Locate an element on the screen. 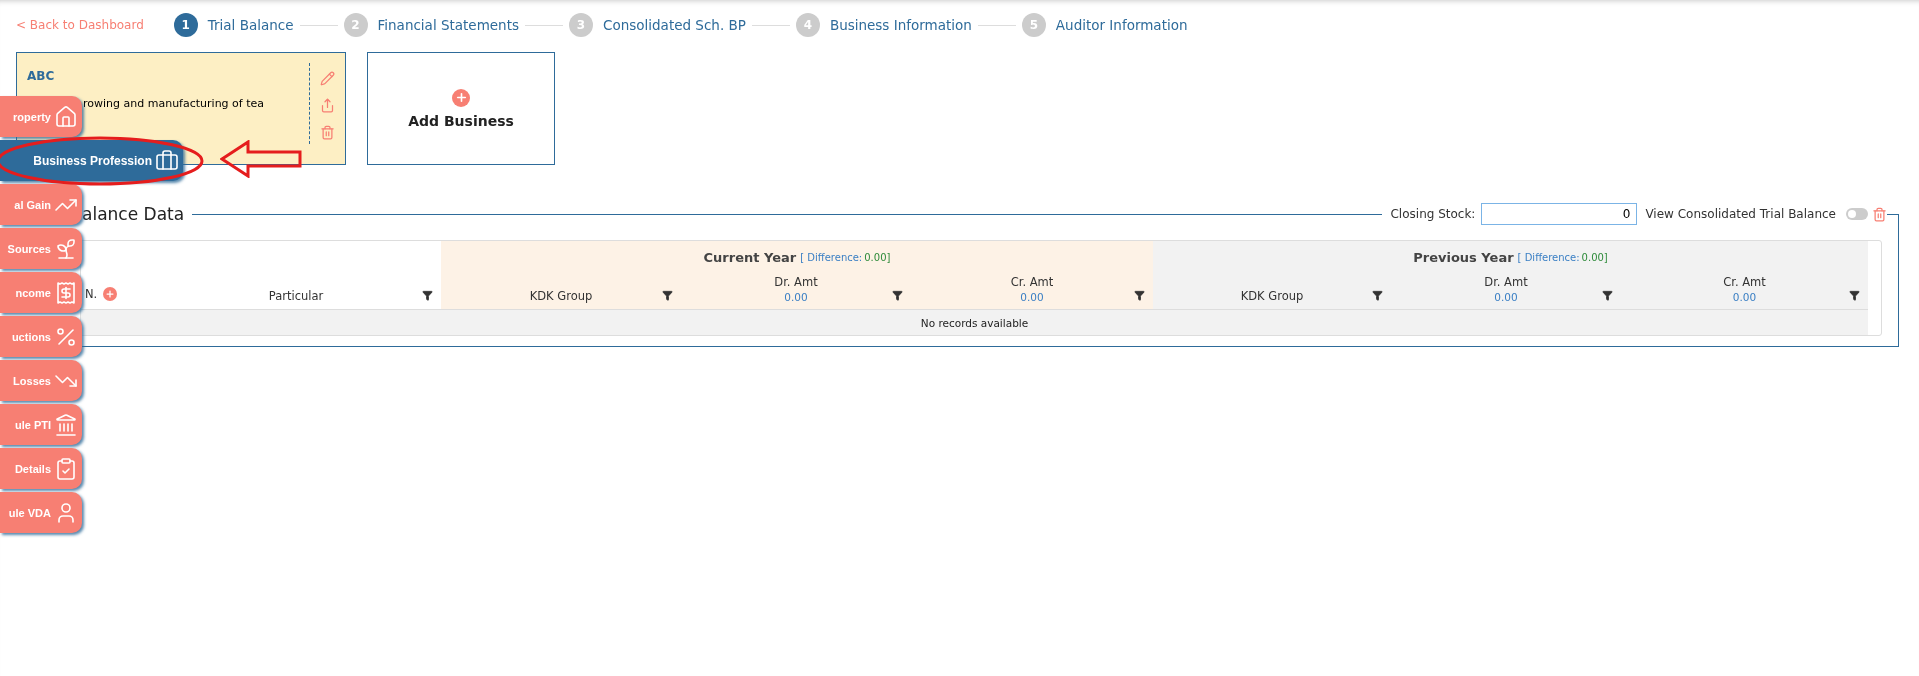 The width and height of the screenshot is (1919, 676). business-name: ABC is located at coordinates (41, 76).